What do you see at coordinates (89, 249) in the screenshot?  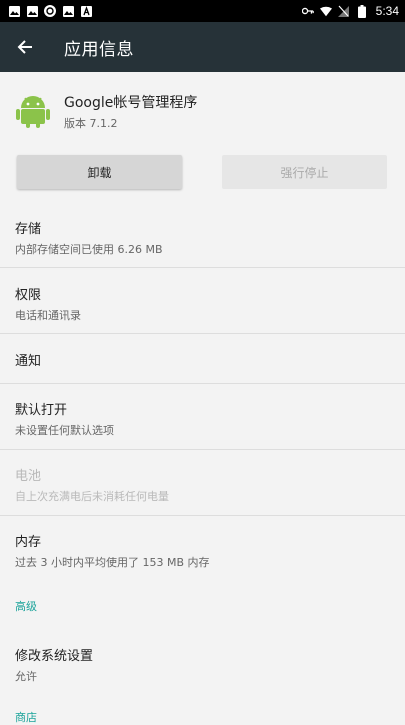 I see `storage-subtitle: 内部存储空间已使用 6.26 MB` at bounding box center [89, 249].